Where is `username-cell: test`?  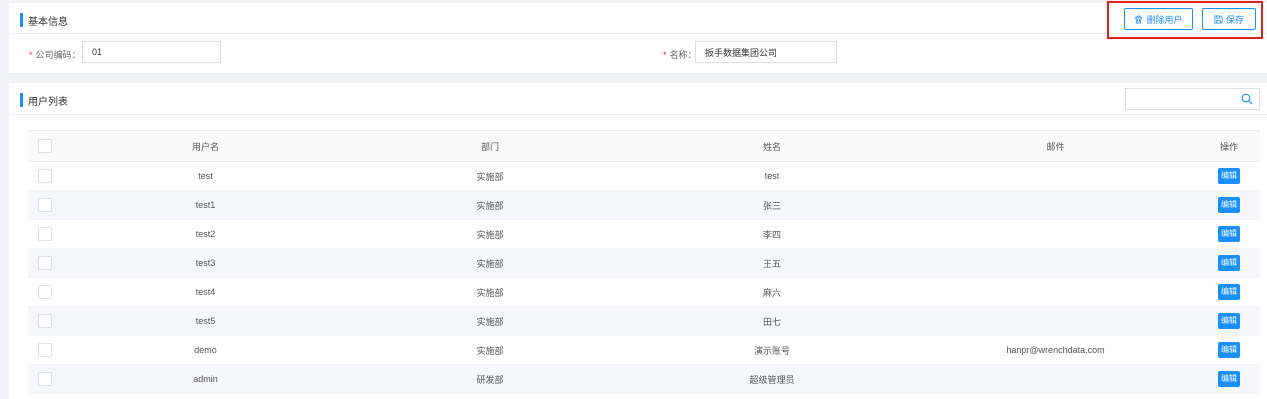 username-cell: test is located at coordinates (205, 176).